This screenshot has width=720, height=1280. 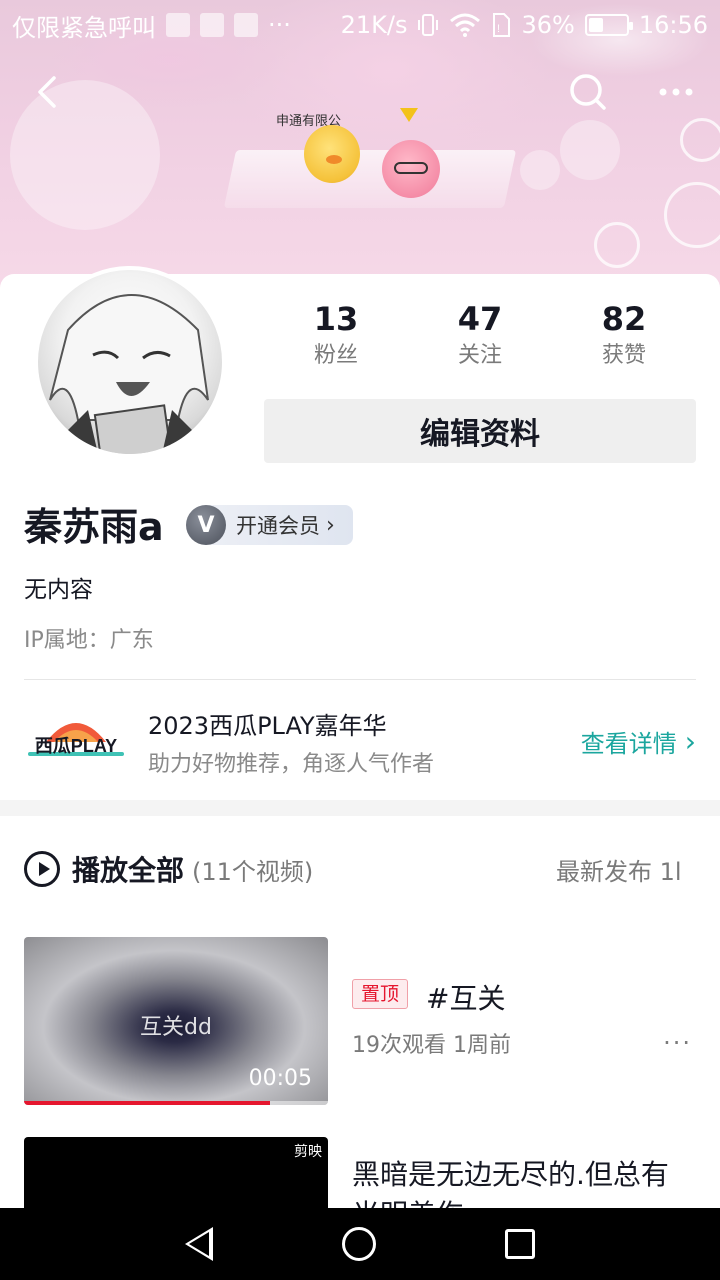 What do you see at coordinates (431, 1045) in the screenshot?
I see `video-meta: 19次观看 1周前` at bounding box center [431, 1045].